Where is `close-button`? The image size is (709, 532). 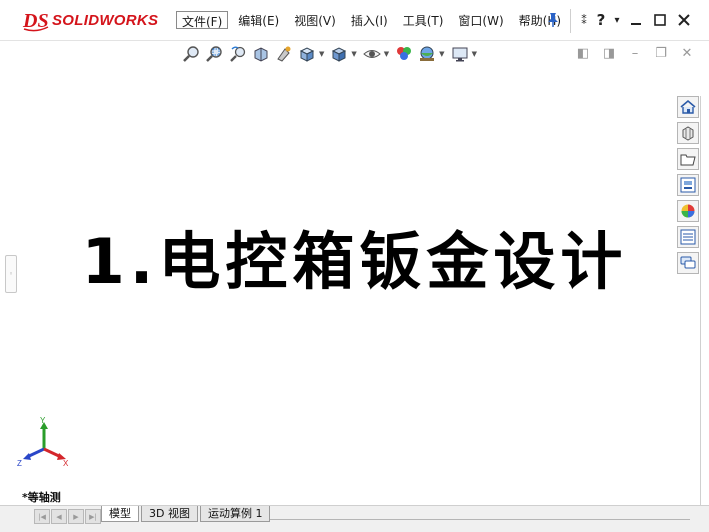 close-button is located at coordinates (684, 20).